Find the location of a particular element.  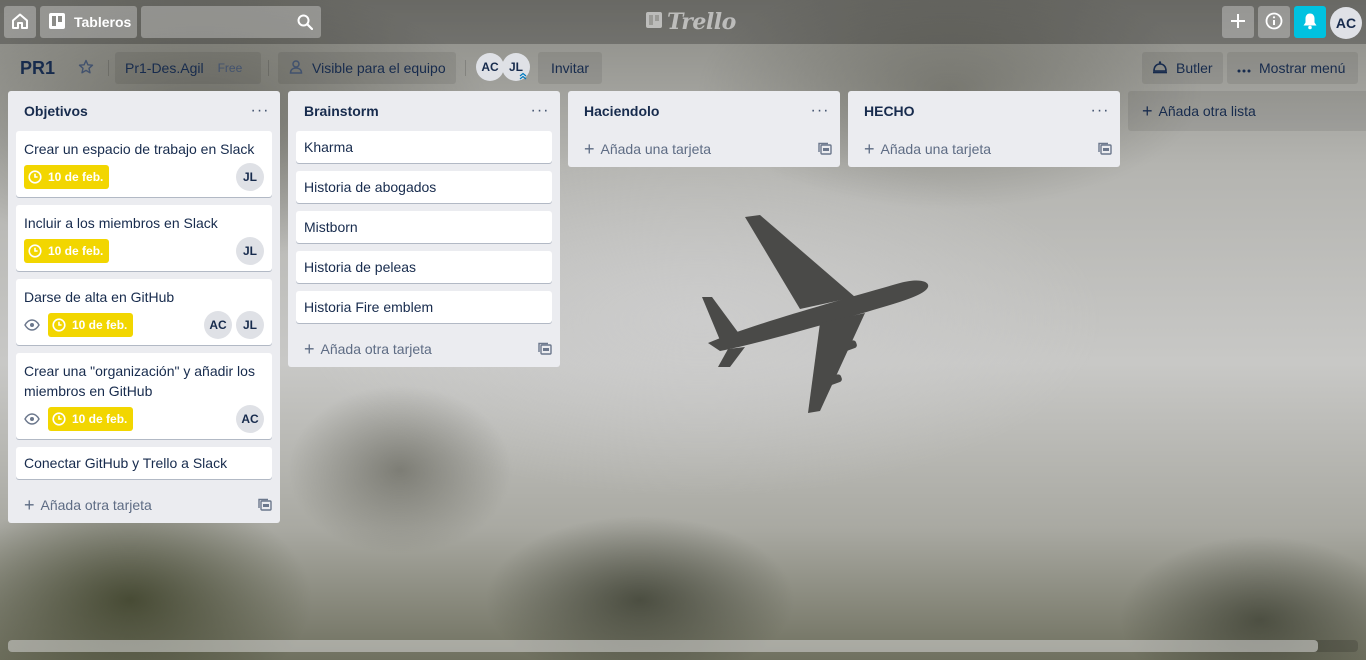

add-list-button: + Añada otra lista is located at coordinates (1247, 111).